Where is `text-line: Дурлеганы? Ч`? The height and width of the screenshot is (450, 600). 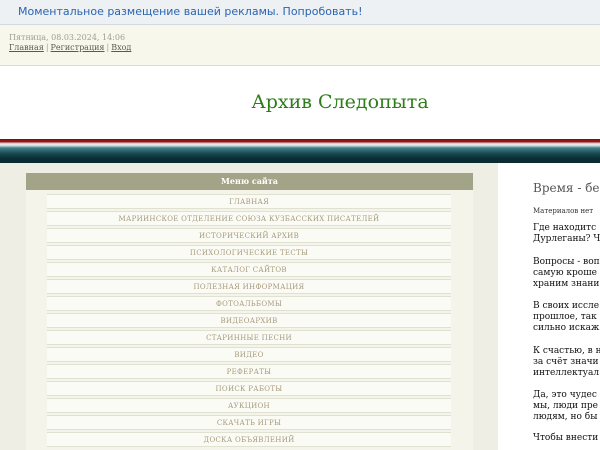
text-line: Дурлеганы? Ч is located at coordinates (566, 239).